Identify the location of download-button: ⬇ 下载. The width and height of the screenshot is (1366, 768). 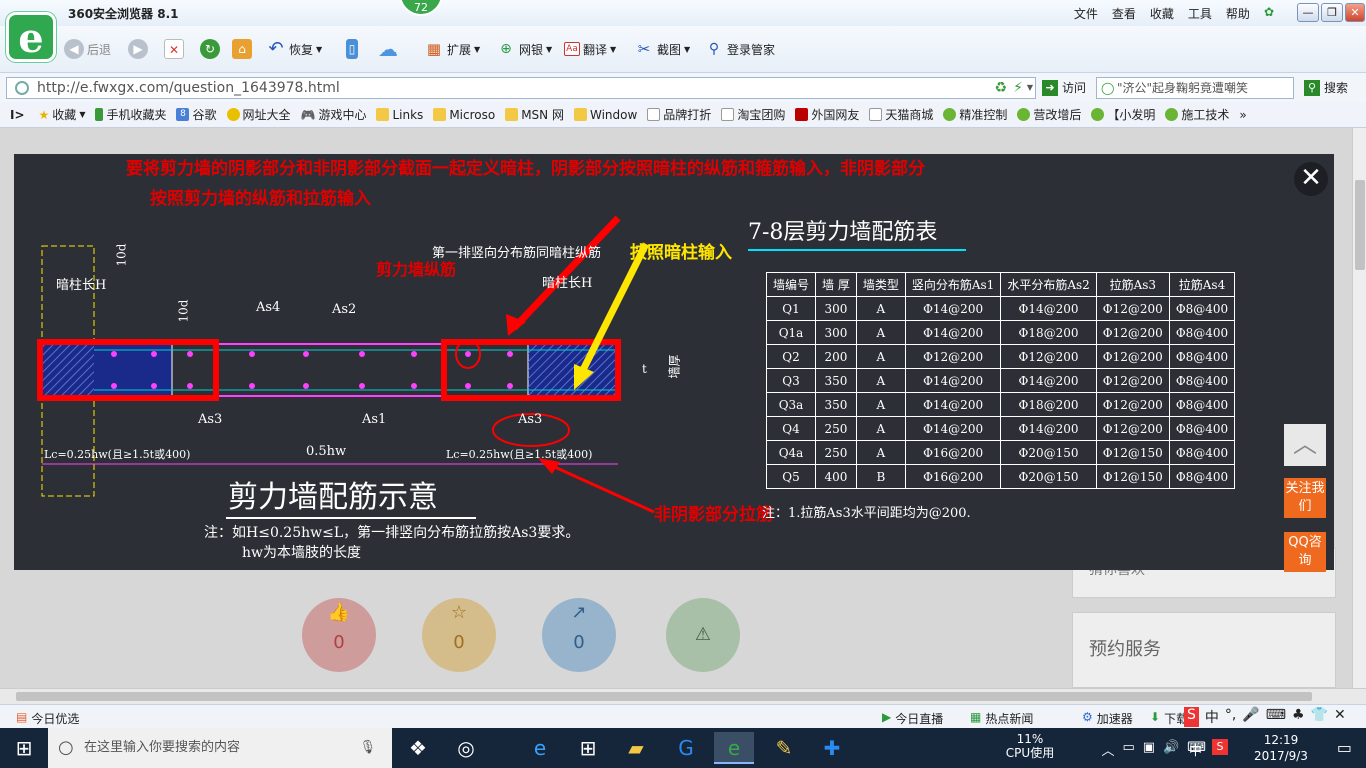
(1169, 718).